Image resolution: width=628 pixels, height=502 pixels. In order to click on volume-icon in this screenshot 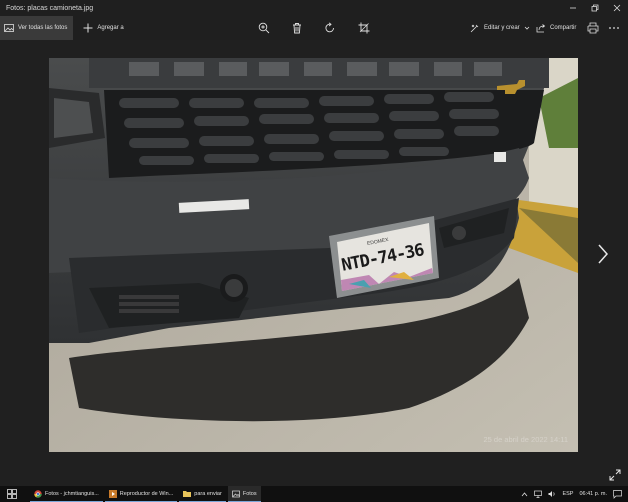, I will do `click(552, 494)`.